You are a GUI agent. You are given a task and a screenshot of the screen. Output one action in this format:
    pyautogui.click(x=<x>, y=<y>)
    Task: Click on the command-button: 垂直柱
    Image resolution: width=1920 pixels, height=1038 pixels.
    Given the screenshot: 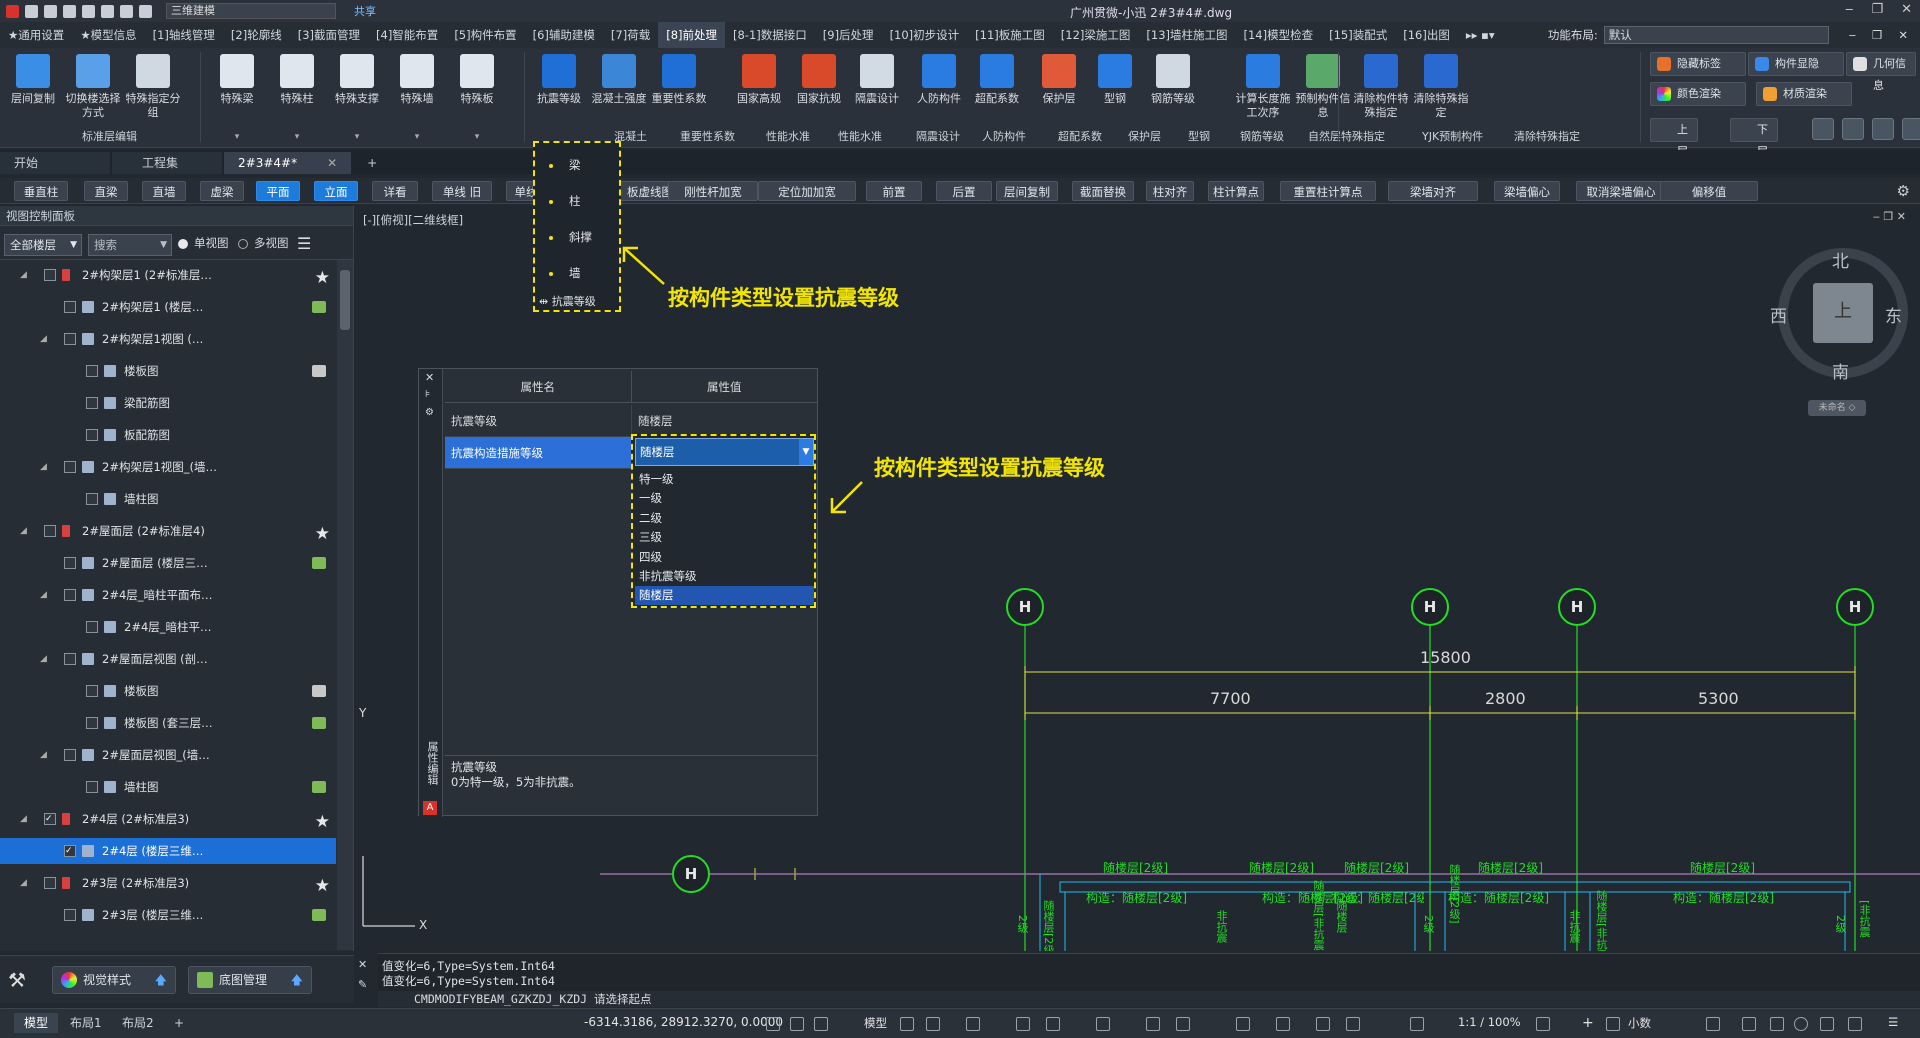 What is the action you would take?
    pyautogui.click(x=41, y=191)
    